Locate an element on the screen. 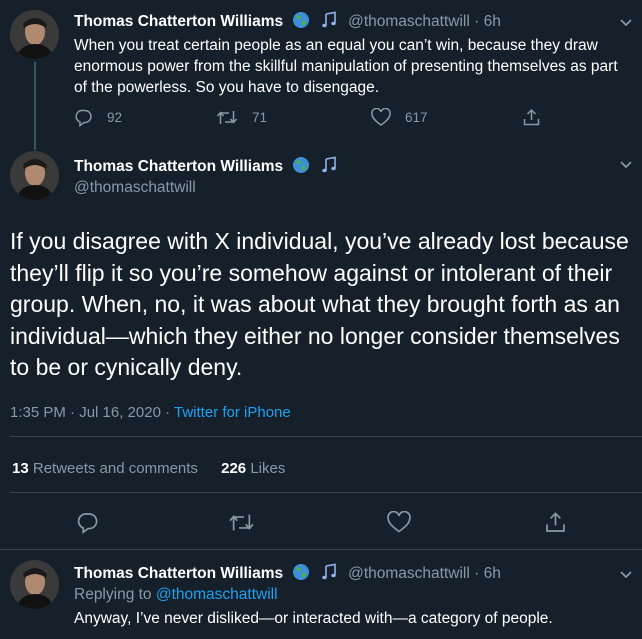 This screenshot has height=639, width=642. likes-stat: 226 Likes is located at coordinates (253, 468).